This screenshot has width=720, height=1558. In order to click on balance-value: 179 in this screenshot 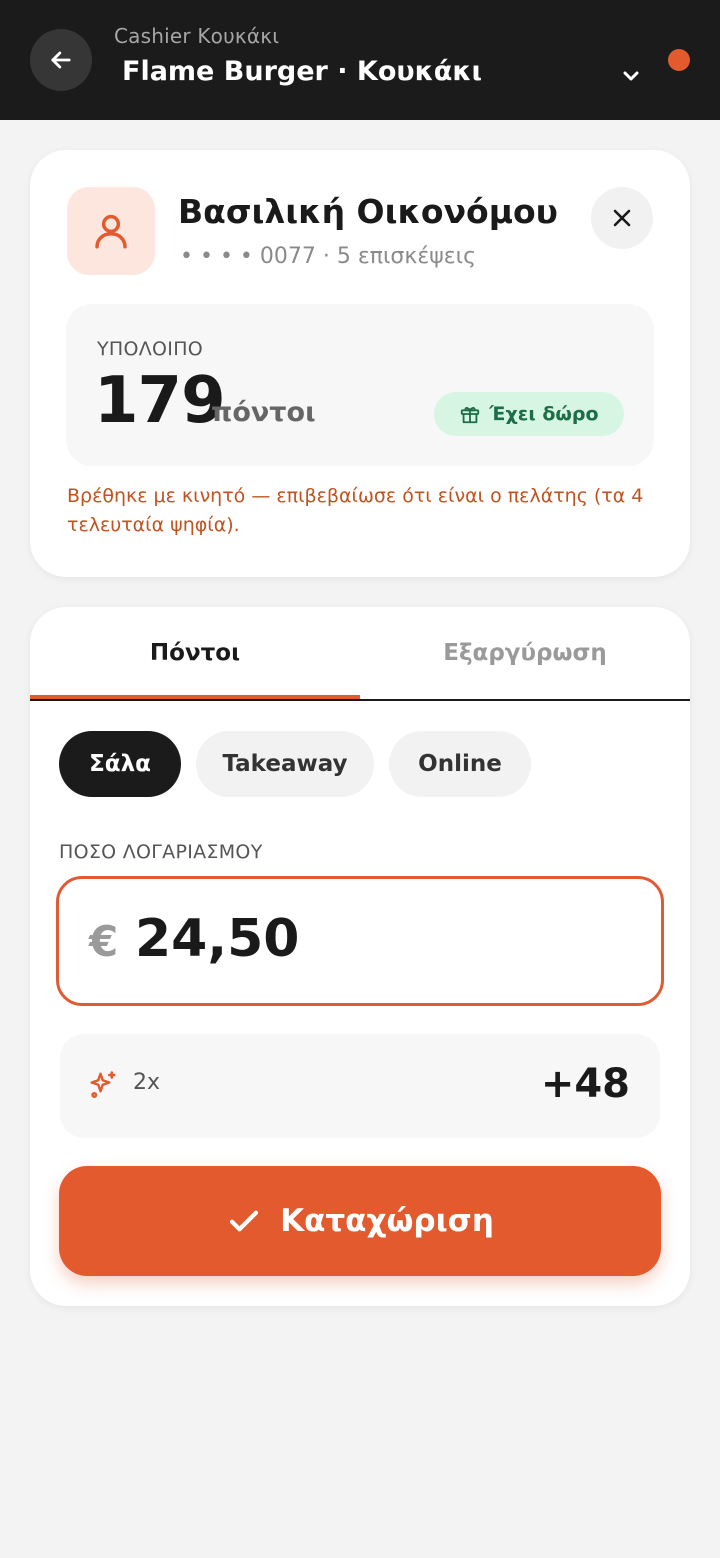, I will do `click(160, 401)`.